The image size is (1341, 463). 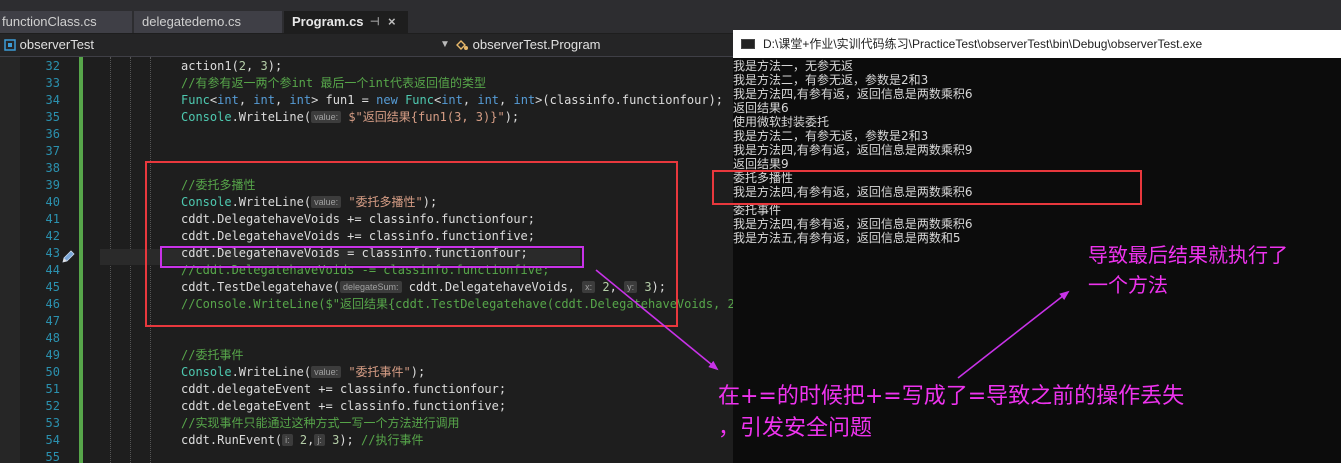 What do you see at coordinates (657, 320) in the screenshot?
I see `arrow-to-bottom-note` at bounding box center [657, 320].